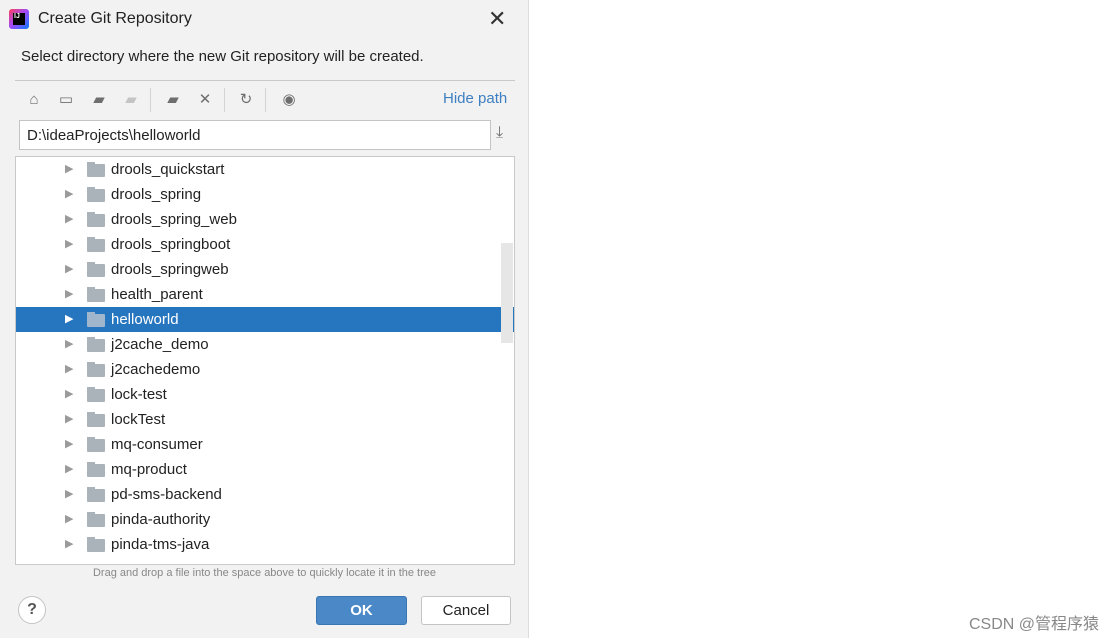 Image resolution: width=1114 pixels, height=638 pixels. I want to click on tree-item-label: health_parent, so click(157, 294).